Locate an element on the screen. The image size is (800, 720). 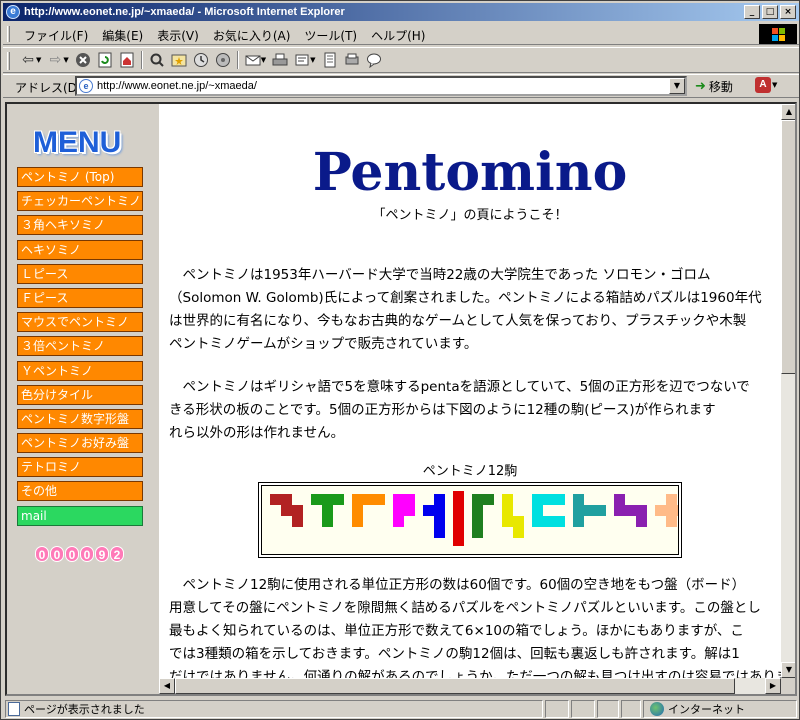
print-icon is located at coordinates (280, 60).